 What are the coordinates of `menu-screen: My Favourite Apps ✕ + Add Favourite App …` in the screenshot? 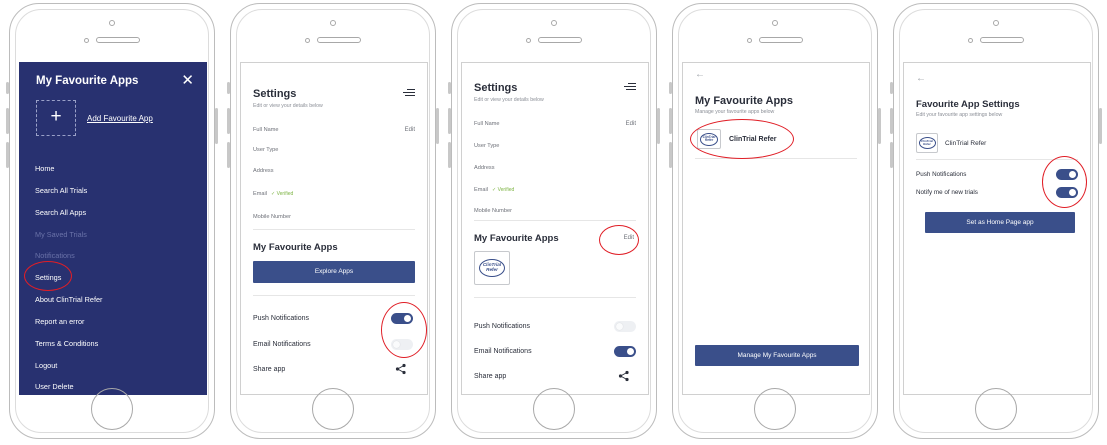 It's located at (113, 228).